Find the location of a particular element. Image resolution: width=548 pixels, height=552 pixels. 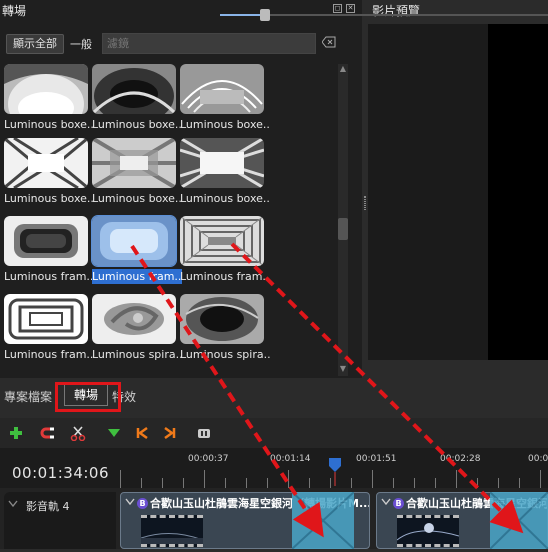

float-panel-icon: ◻ is located at coordinates (337, 8).